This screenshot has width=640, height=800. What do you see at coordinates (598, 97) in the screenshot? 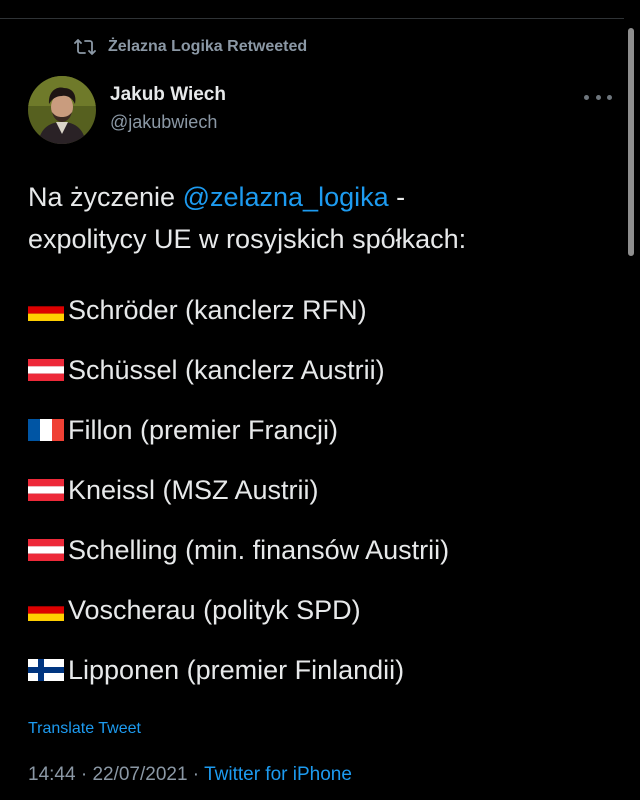
I see `more-options-icon` at bounding box center [598, 97].